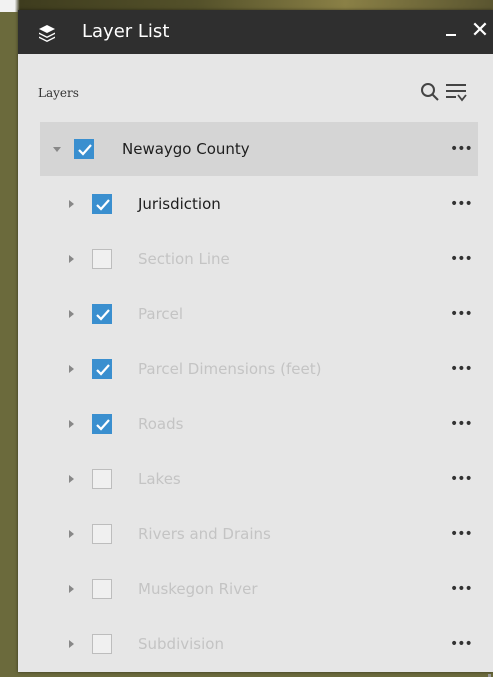 The height and width of the screenshot is (677, 493). I want to click on layers-label: Layers, so click(58, 93).